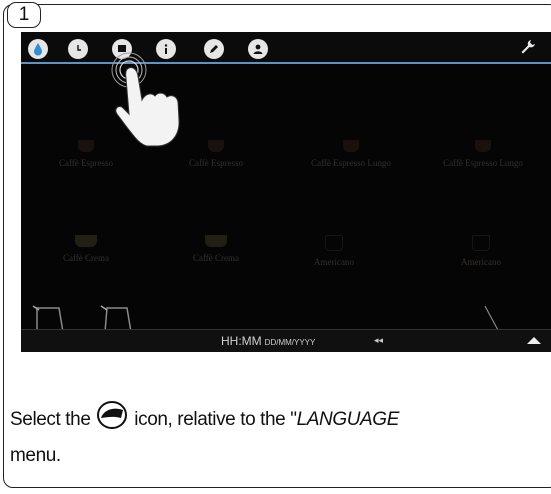 The image size is (551, 494). I want to click on caption-part1: Select the, so click(50, 419).